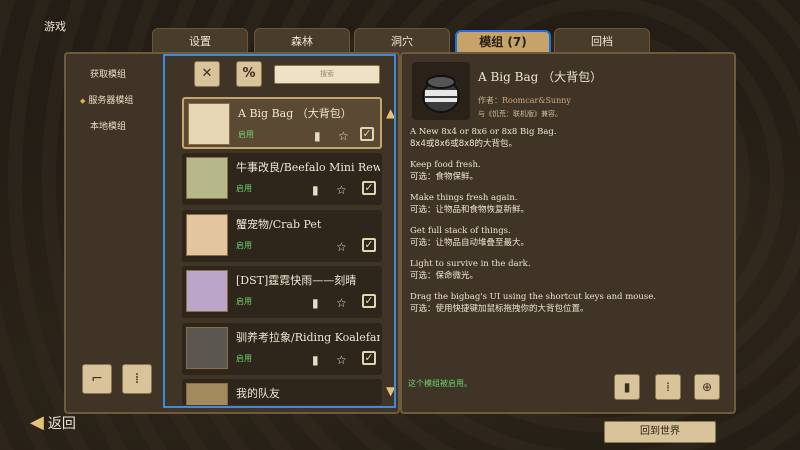 The width and height of the screenshot is (800, 450). I want to click on desc-line: 可选：让物品自动堆叠至最大。, so click(470, 243).